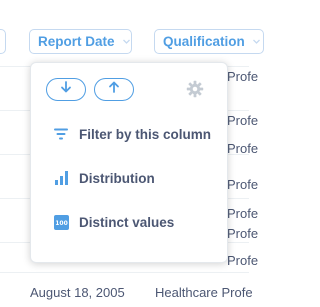 This screenshot has width=320, height=307. I want to click on column-header-qualification: Qualification, so click(209, 41).